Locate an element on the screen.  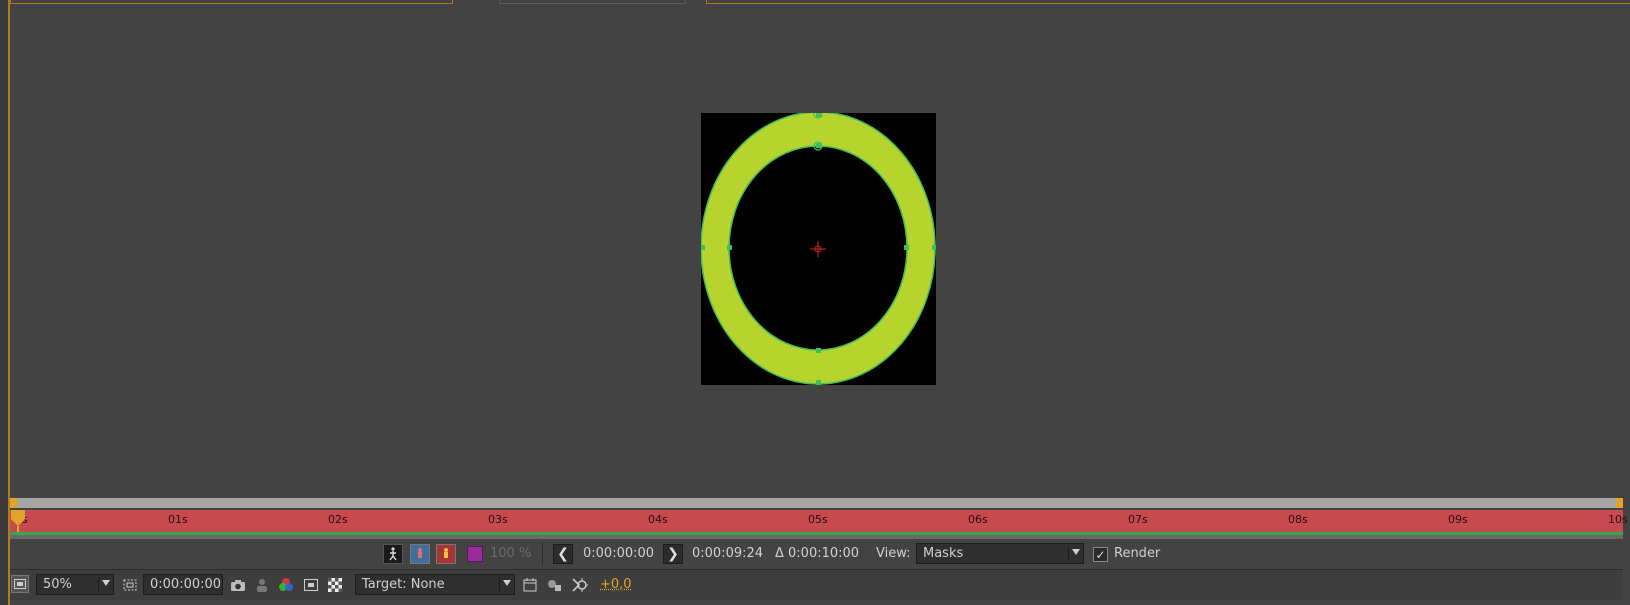
ruler-tick-label: 06s is located at coordinates (978, 519).